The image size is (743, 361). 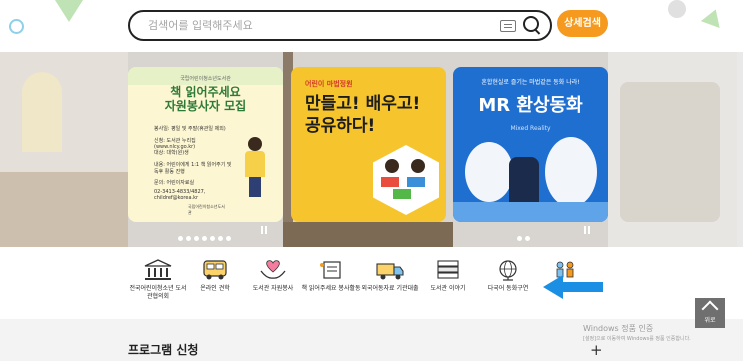 What do you see at coordinates (273, 283) in the screenshot?
I see `menu-item-volunteer: 도서관 자원봉사` at bounding box center [273, 283].